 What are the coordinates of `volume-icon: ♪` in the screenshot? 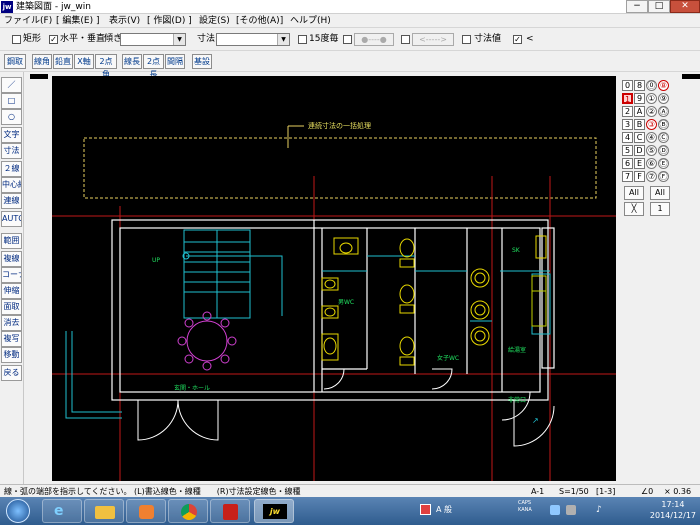 It's located at (599, 510).